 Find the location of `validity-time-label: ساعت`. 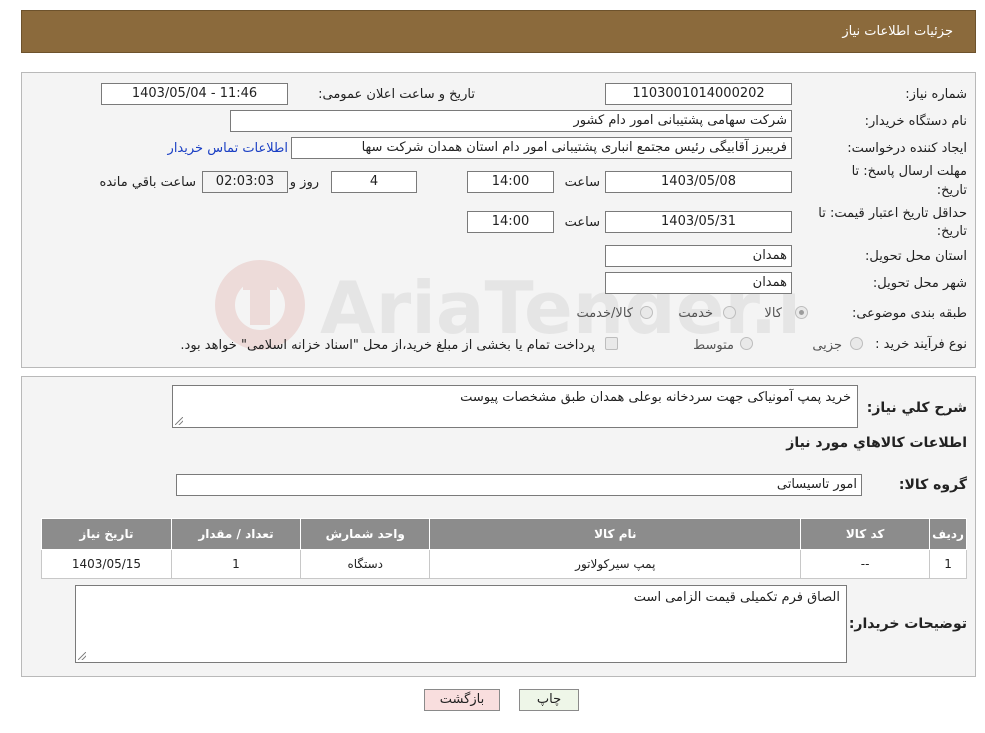

validity-time-label: ساعت is located at coordinates (582, 222).